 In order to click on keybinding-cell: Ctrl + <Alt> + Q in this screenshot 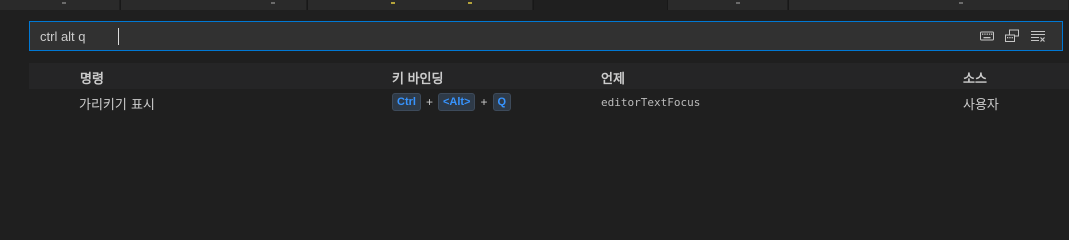, I will do `click(452, 102)`.